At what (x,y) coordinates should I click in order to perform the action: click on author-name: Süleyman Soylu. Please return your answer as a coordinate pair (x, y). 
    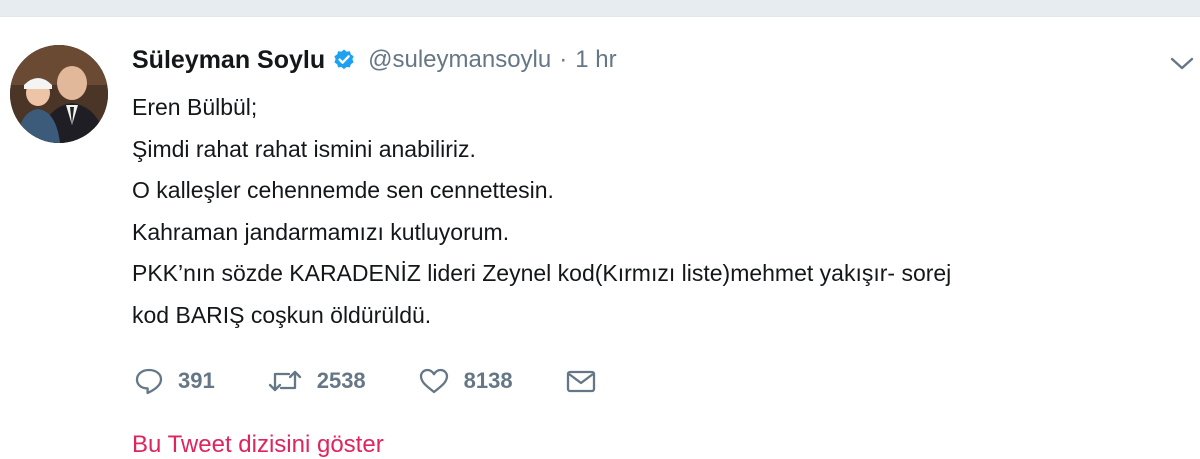
    Looking at the image, I should click on (228, 60).